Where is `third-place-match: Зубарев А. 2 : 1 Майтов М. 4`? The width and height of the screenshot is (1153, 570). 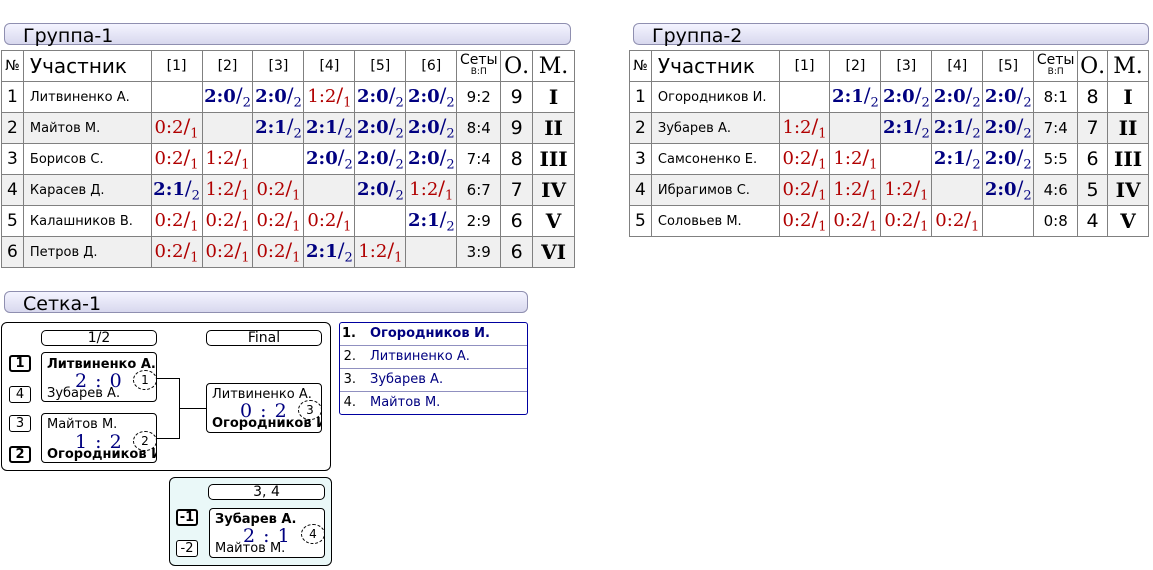 third-place-match: Зубарев А. 2 : 1 Майтов М. 4 is located at coordinates (267, 533).